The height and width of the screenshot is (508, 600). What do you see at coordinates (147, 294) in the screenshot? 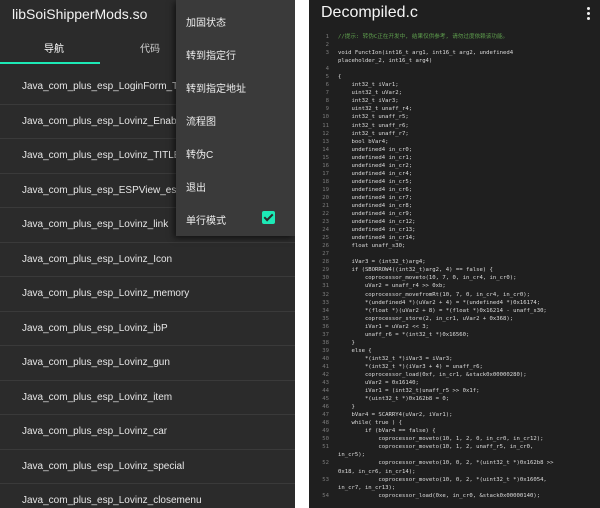
I see `list-item: Java_com_plus_esp_Lovinz_memory` at bounding box center [147, 294].